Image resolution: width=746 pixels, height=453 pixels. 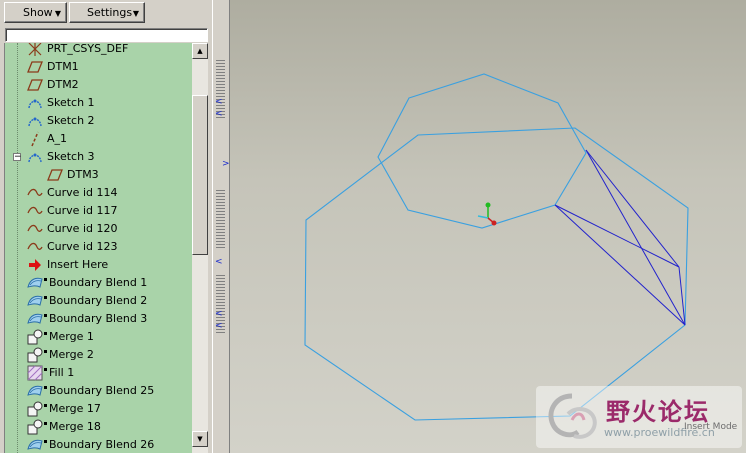 I want to click on tree-toolbar: Show ▼ Settings ▼, so click(x=106, y=13).